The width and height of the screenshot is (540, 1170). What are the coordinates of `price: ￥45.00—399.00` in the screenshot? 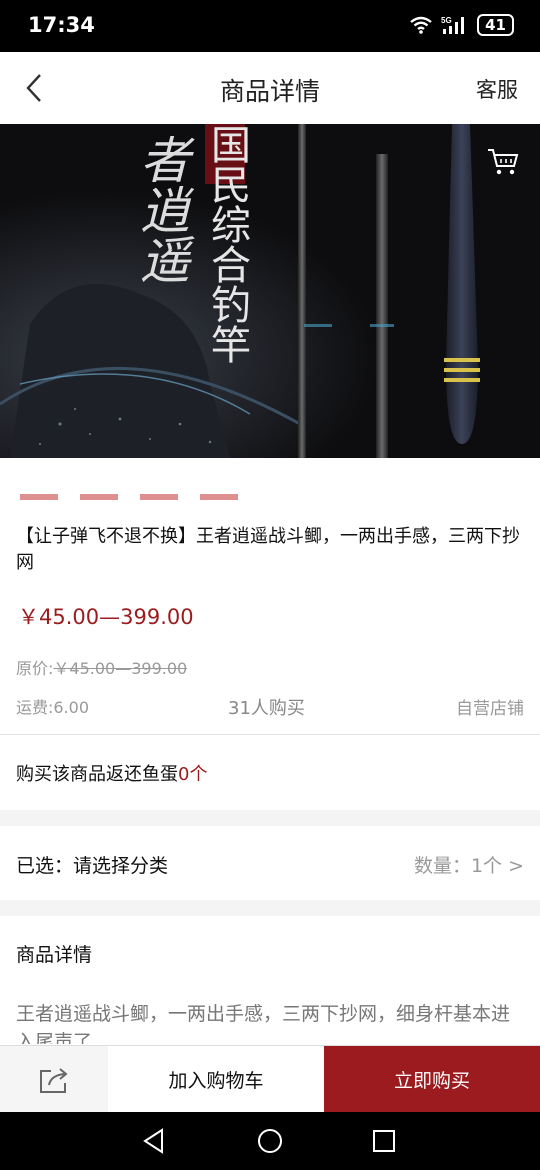 It's located at (106, 617).